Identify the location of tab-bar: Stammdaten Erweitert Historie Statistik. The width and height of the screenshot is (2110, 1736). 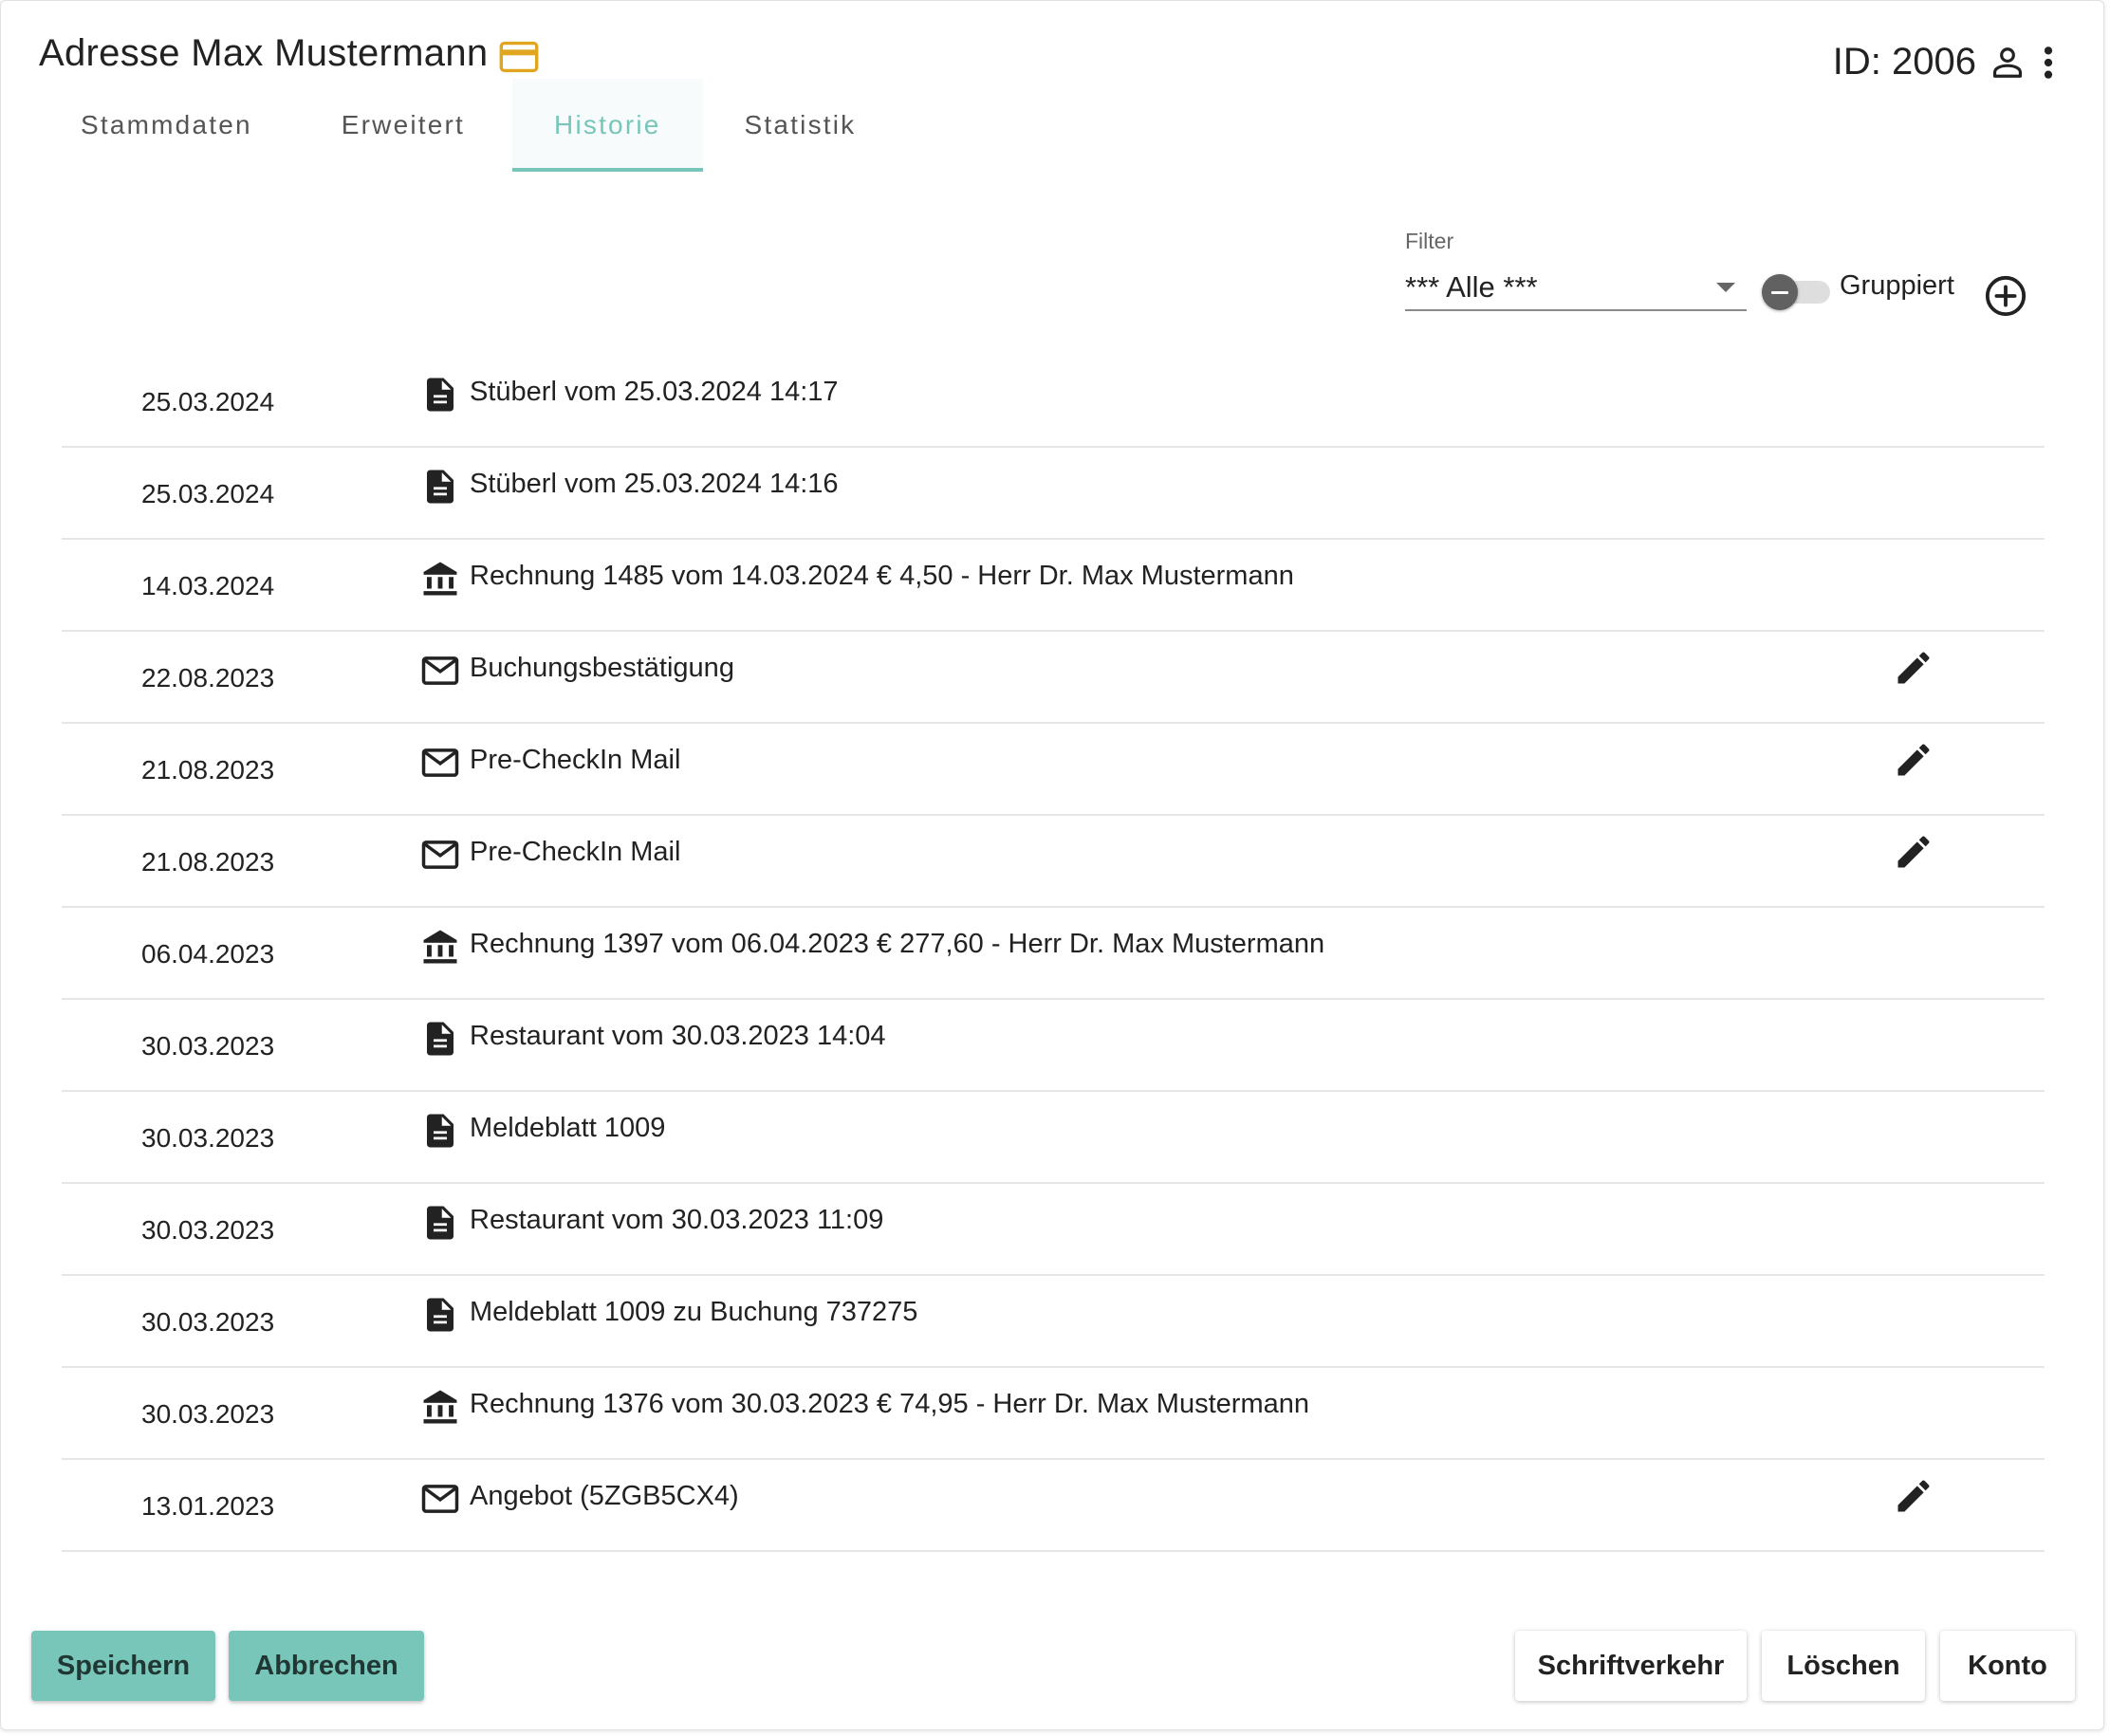
(468, 125).